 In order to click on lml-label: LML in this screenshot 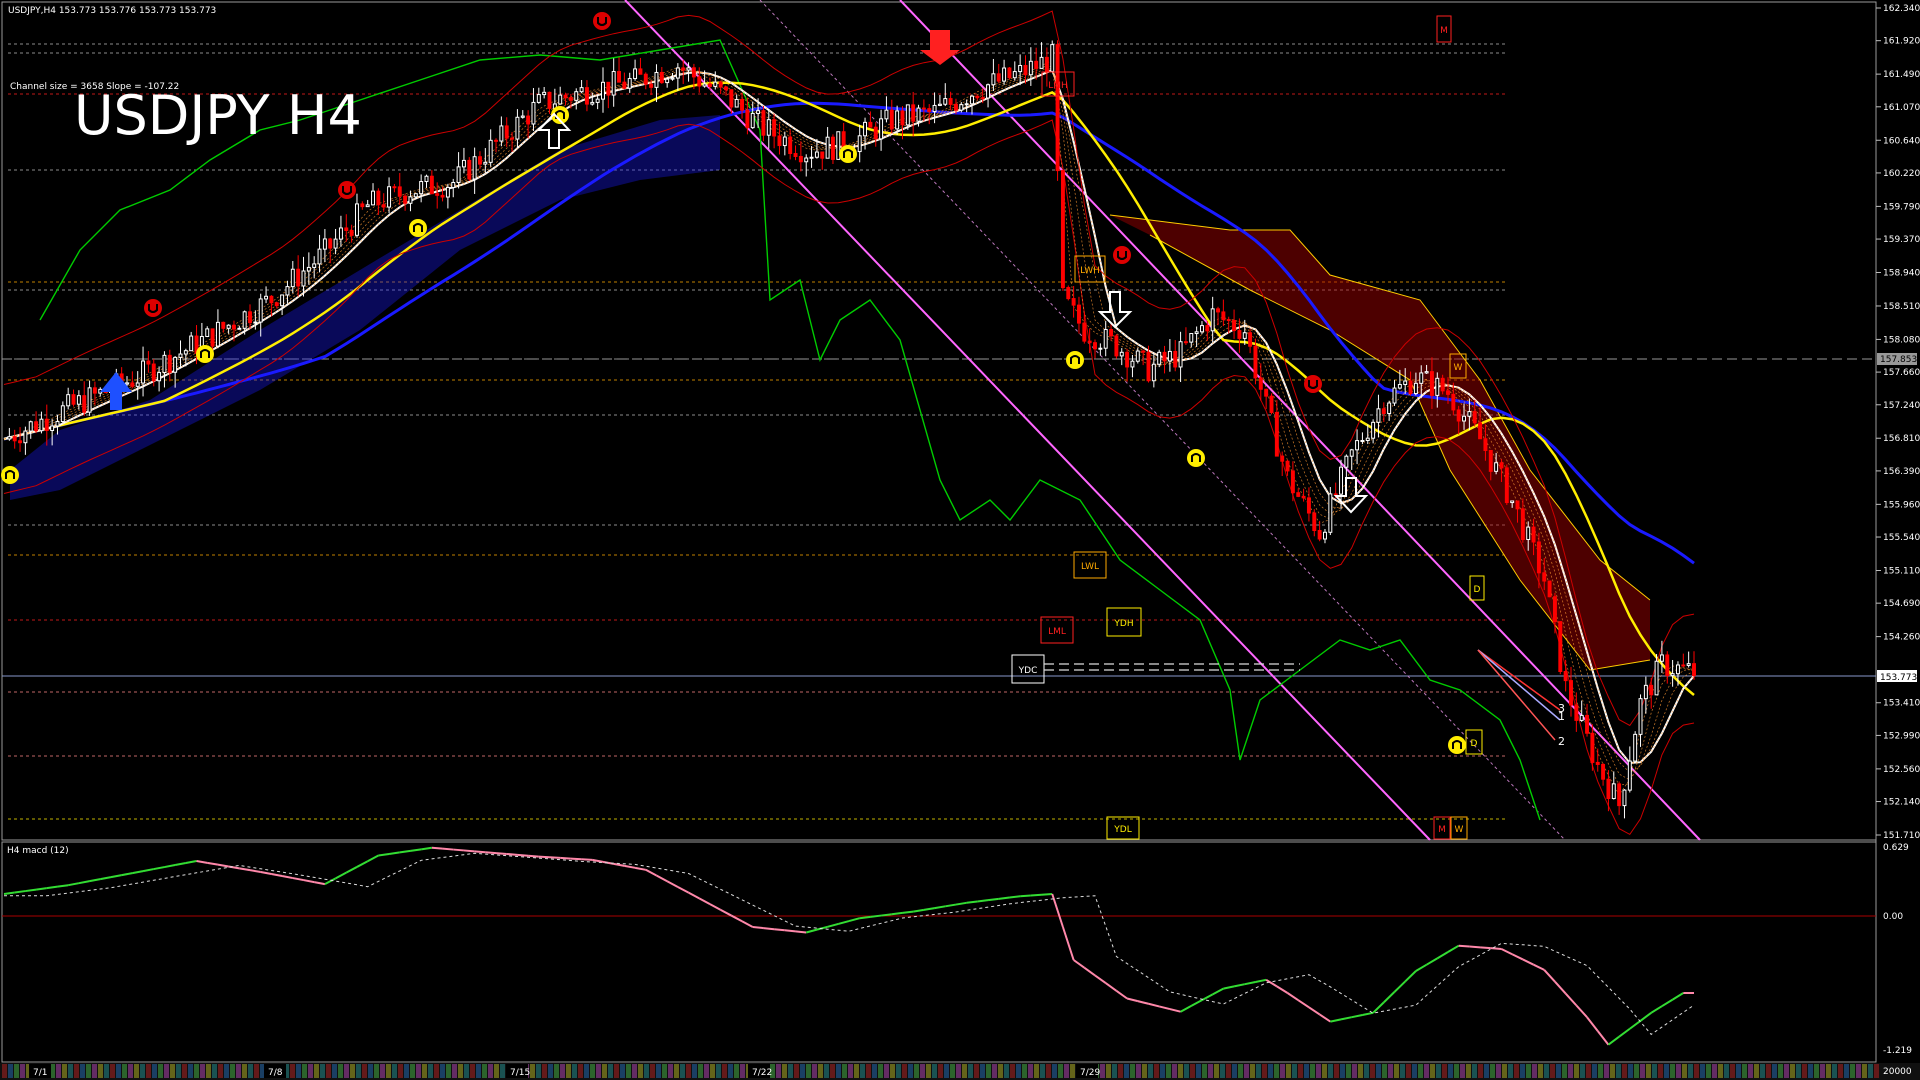, I will do `click(1057, 632)`.